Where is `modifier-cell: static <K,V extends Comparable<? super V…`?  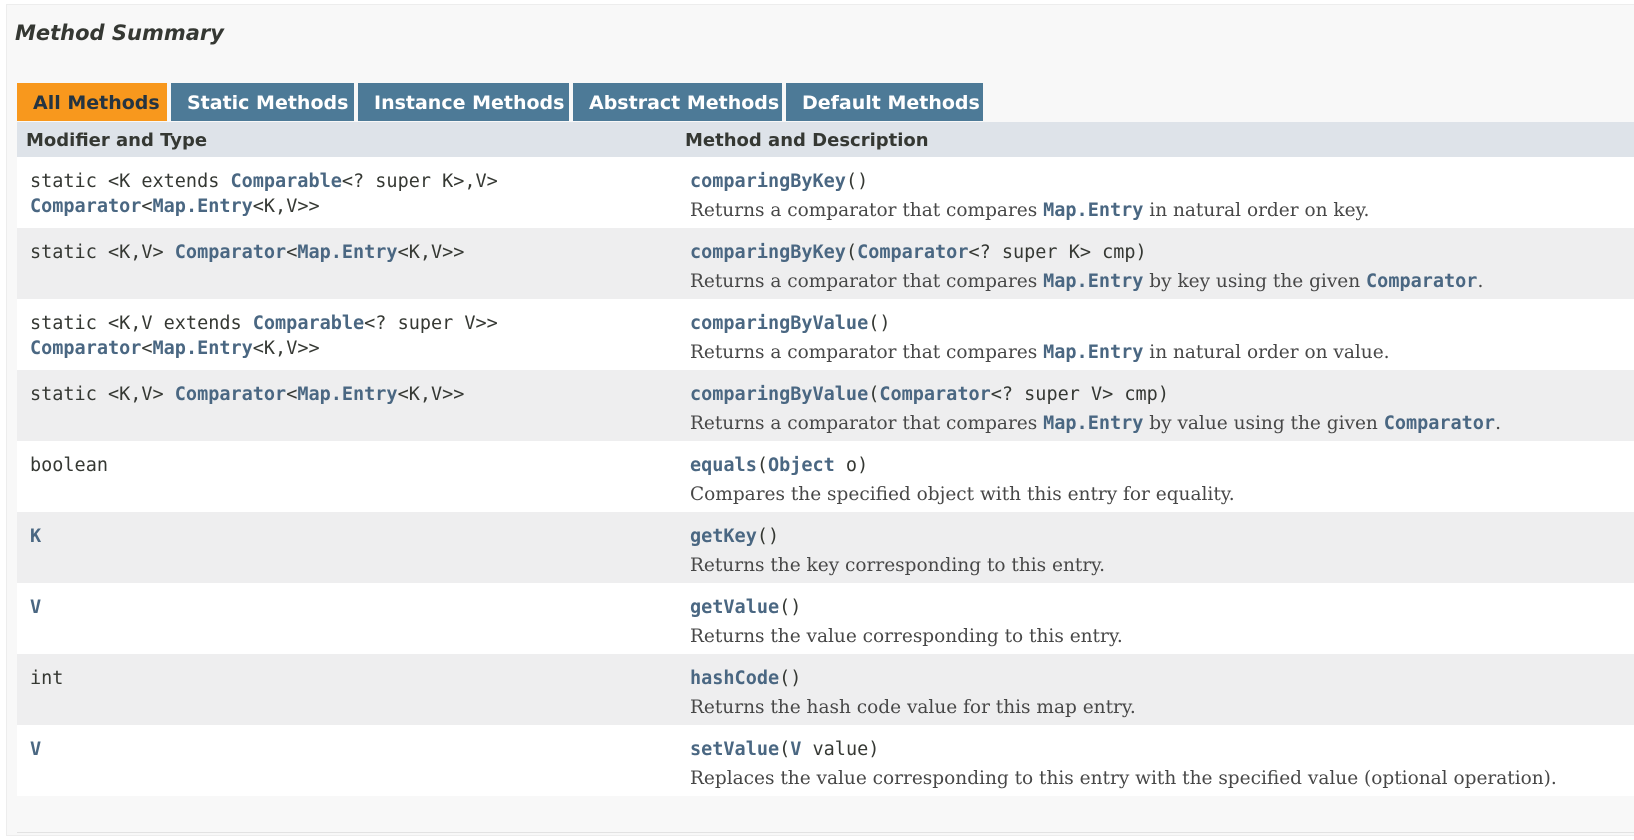
modifier-cell: static <K,V extends Comparable<? super V… is located at coordinates (350, 336).